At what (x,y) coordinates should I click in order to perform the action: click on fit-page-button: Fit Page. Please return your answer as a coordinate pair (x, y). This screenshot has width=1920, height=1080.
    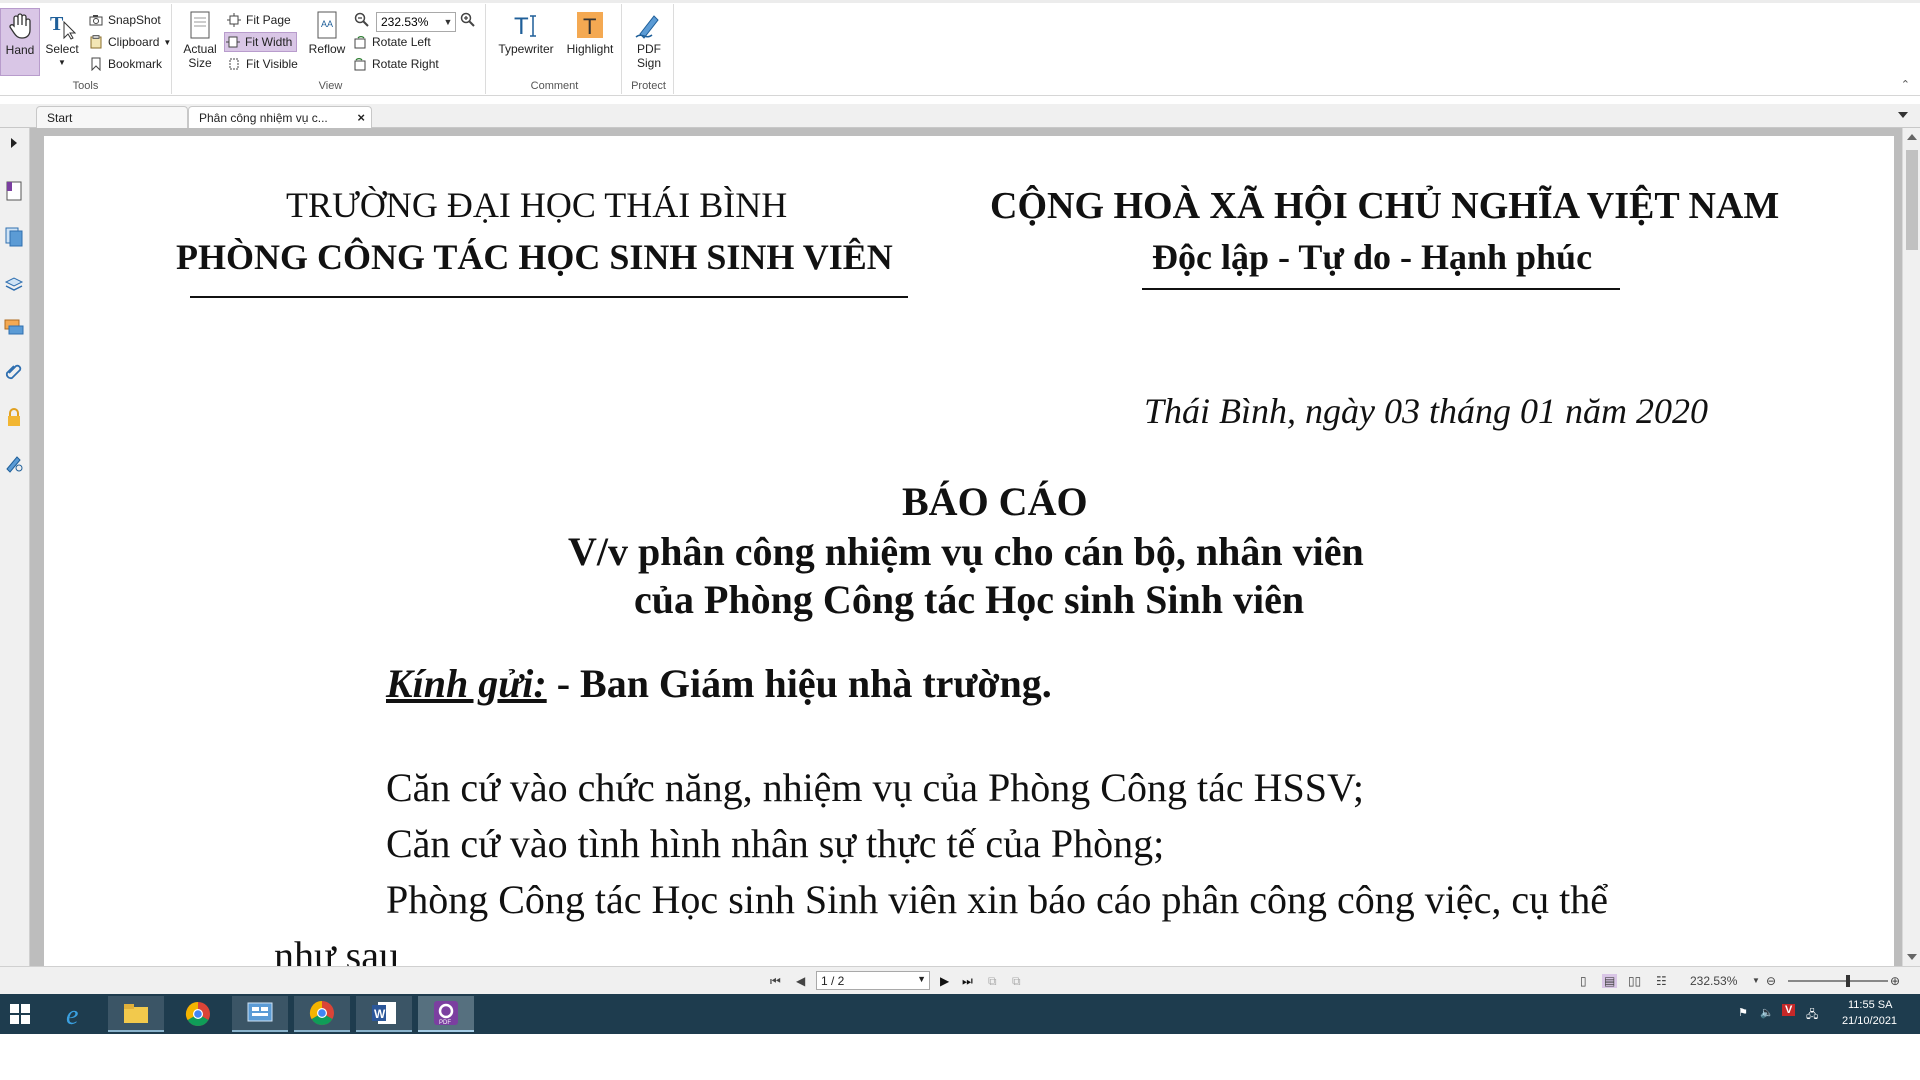
    Looking at the image, I should click on (258, 20).